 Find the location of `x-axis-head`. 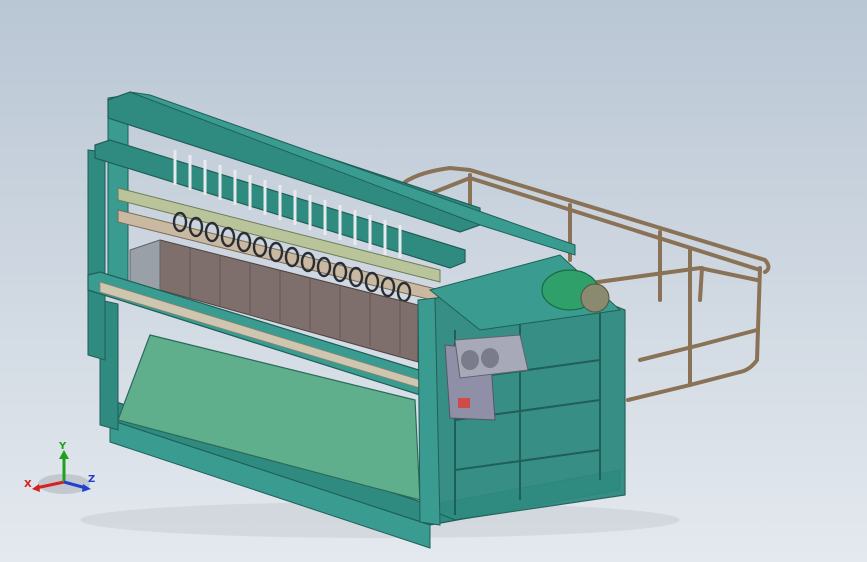

x-axis-head is located at coordinates (36, 488).